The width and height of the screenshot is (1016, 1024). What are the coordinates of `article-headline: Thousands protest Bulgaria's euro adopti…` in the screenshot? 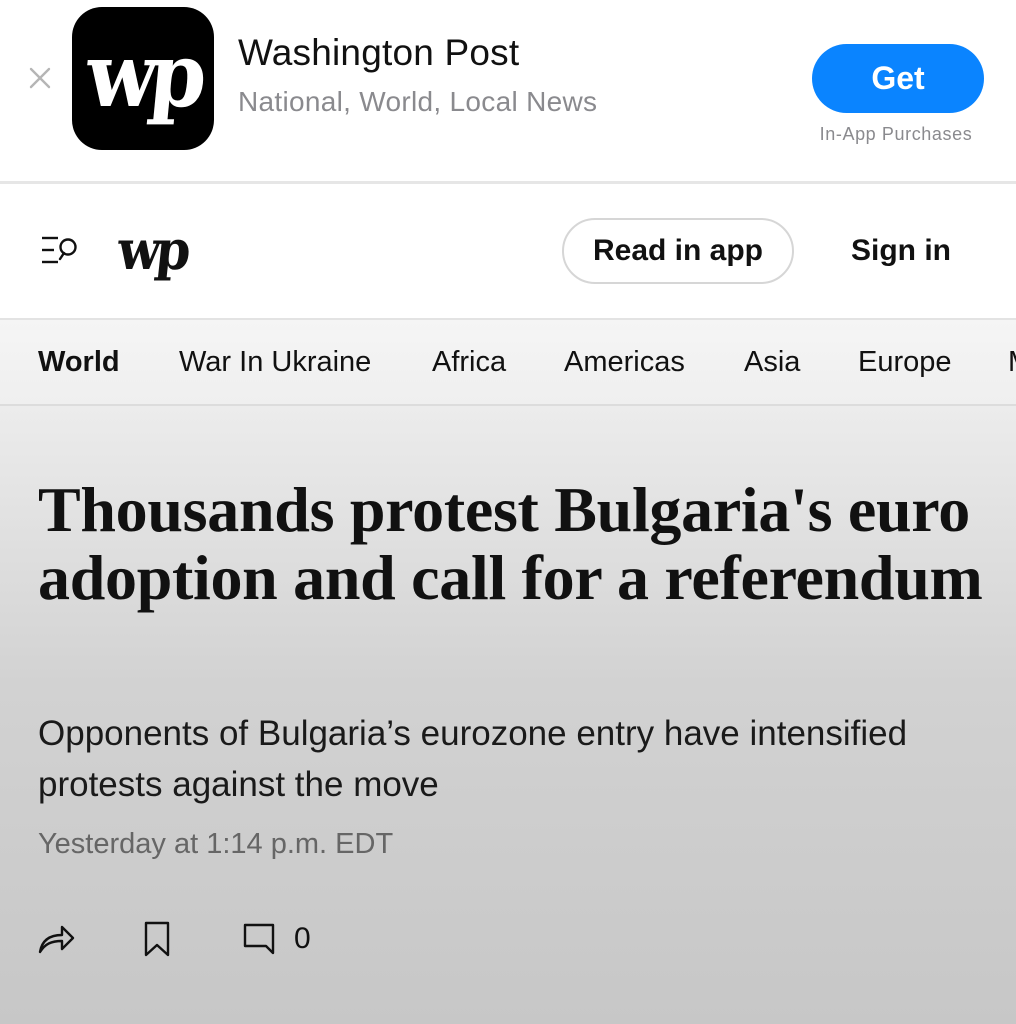 It's located at (510, 543).